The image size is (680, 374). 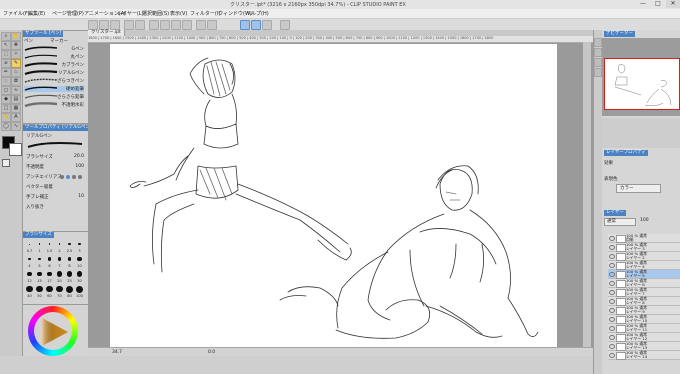 What do you see at coordinates (16, 13) in the screenshot?
I see `menu-file: ファイル(F)` at bounding box center [16, 13].